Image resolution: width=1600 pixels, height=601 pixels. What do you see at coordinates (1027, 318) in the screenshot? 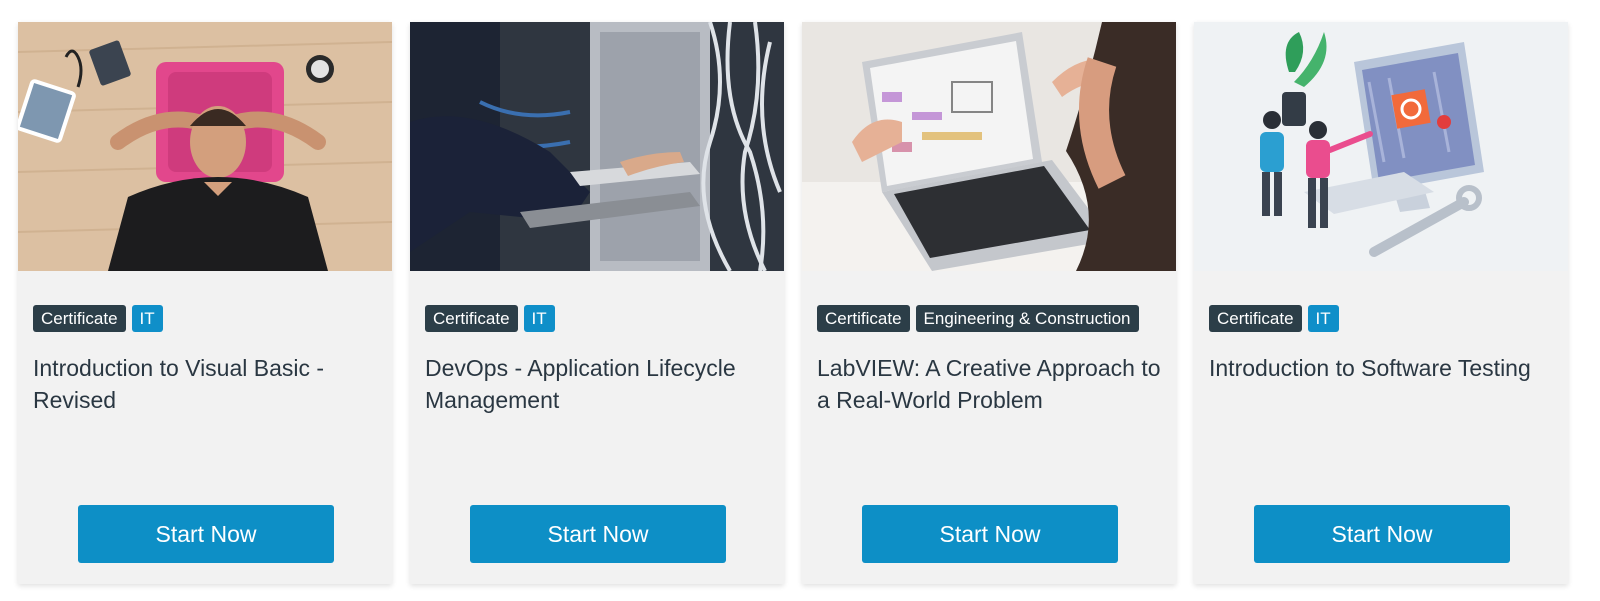
I see `tag-category: Engineering & Construction` at bounding box center [1027, 318].